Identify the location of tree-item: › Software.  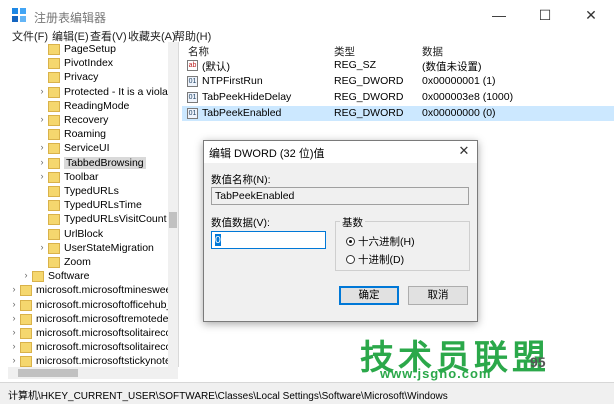
(93, 277).